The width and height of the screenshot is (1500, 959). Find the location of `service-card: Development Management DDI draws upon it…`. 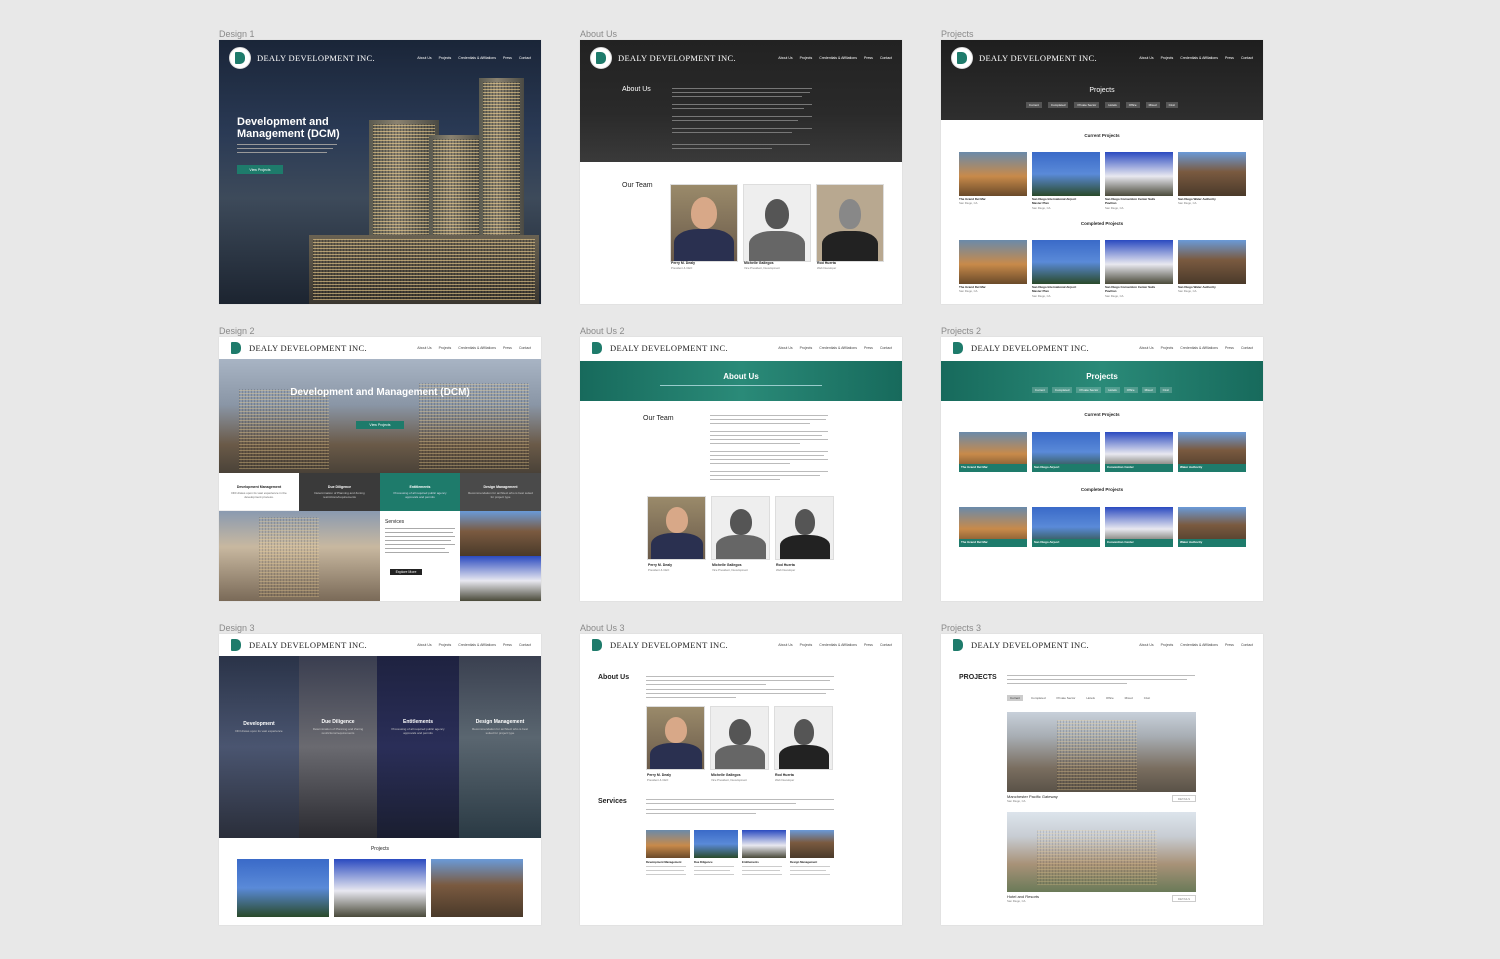

service-card: Development Management DDI draws upon it… is located at coordinates (259, 492).